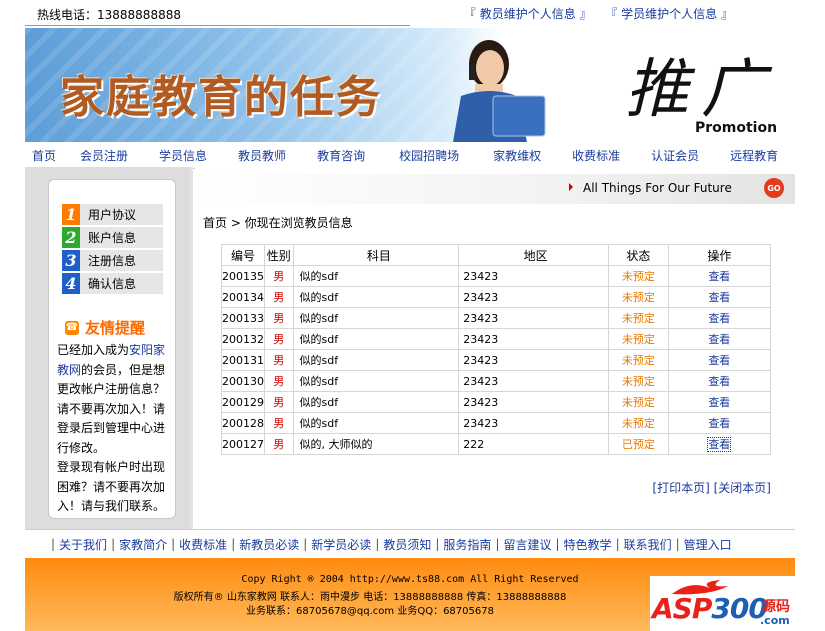 The image size is (825, 631). Describe the element at coordinates (517, 155) in the screenshot. I see `nav-rights: 家教维权` at that location.